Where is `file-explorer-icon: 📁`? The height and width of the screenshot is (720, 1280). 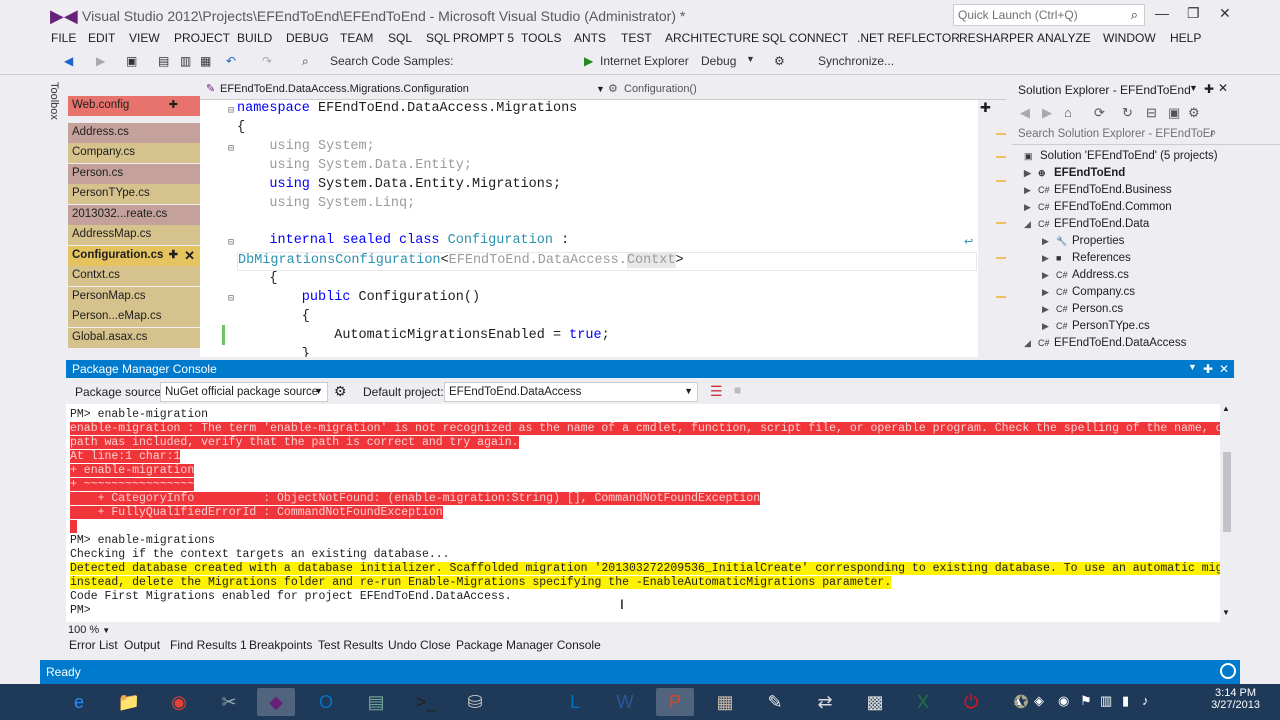
file-explorer-icon: 📁 is located at coordinates (129, 702).